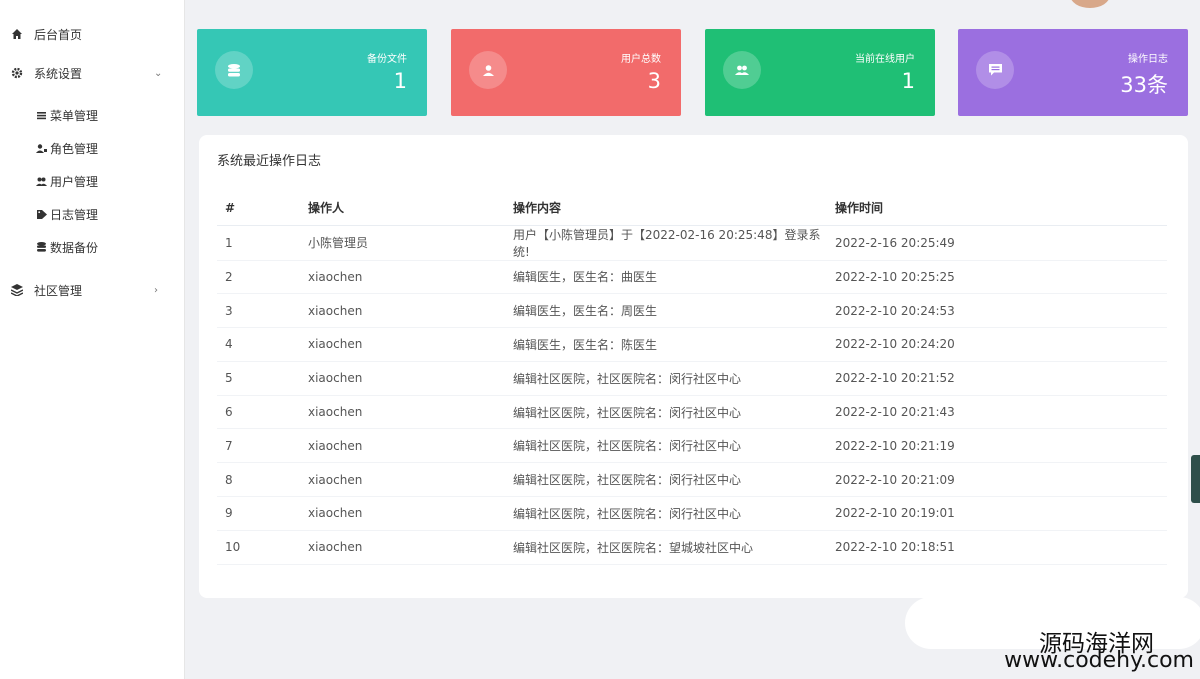 The image size is (1200, 679). What do you see at coordinates (667, 344) in the screenshot?
I see `row-content: 编辑医生，医生名：陈医生` at bounding box center [667, 344].